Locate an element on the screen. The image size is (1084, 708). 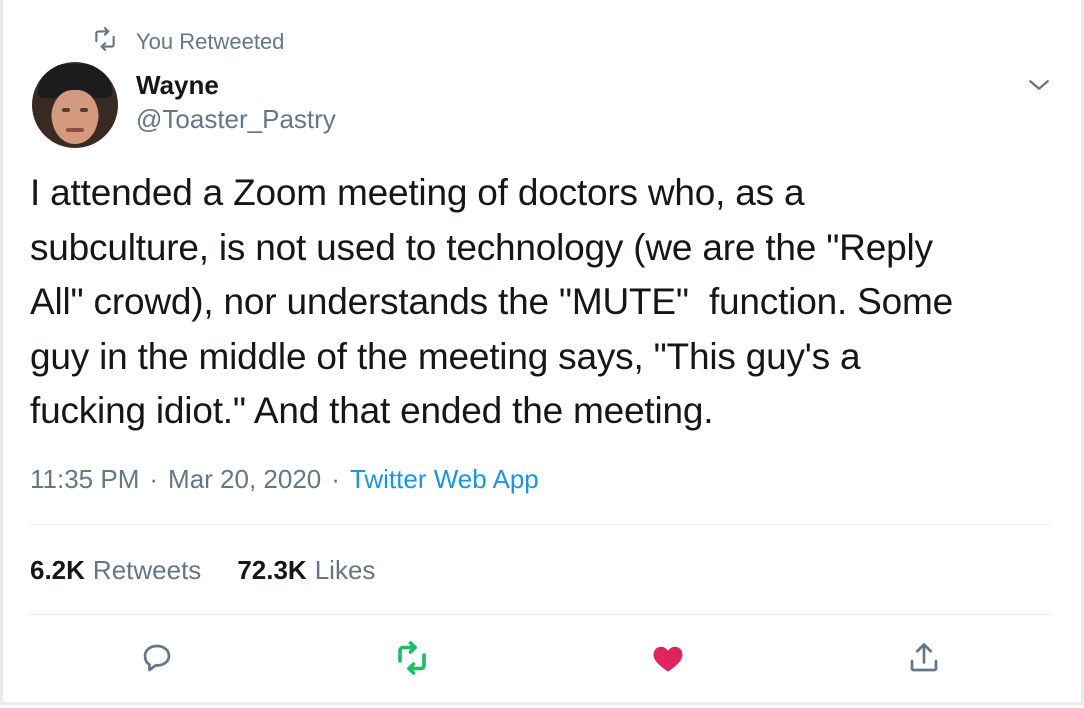
like-button is located at coordinates (668, 660).